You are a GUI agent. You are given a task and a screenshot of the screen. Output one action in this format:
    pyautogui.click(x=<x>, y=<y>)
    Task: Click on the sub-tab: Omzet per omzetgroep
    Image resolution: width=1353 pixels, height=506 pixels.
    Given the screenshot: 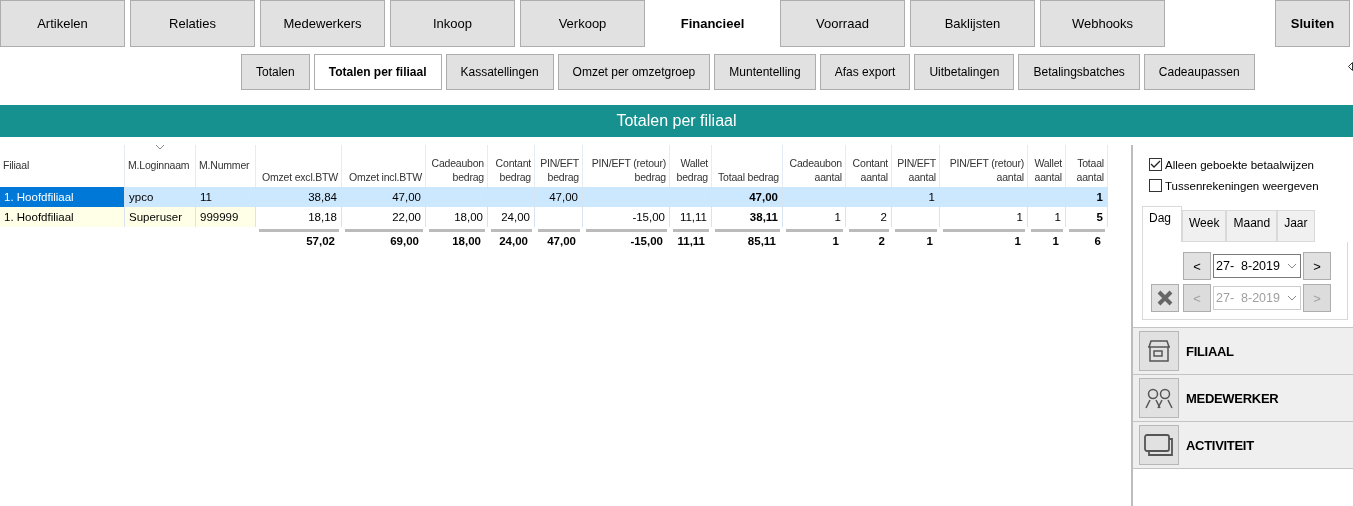 What is the action you would take?
    pyautogui.click(x=634, y=72)
    